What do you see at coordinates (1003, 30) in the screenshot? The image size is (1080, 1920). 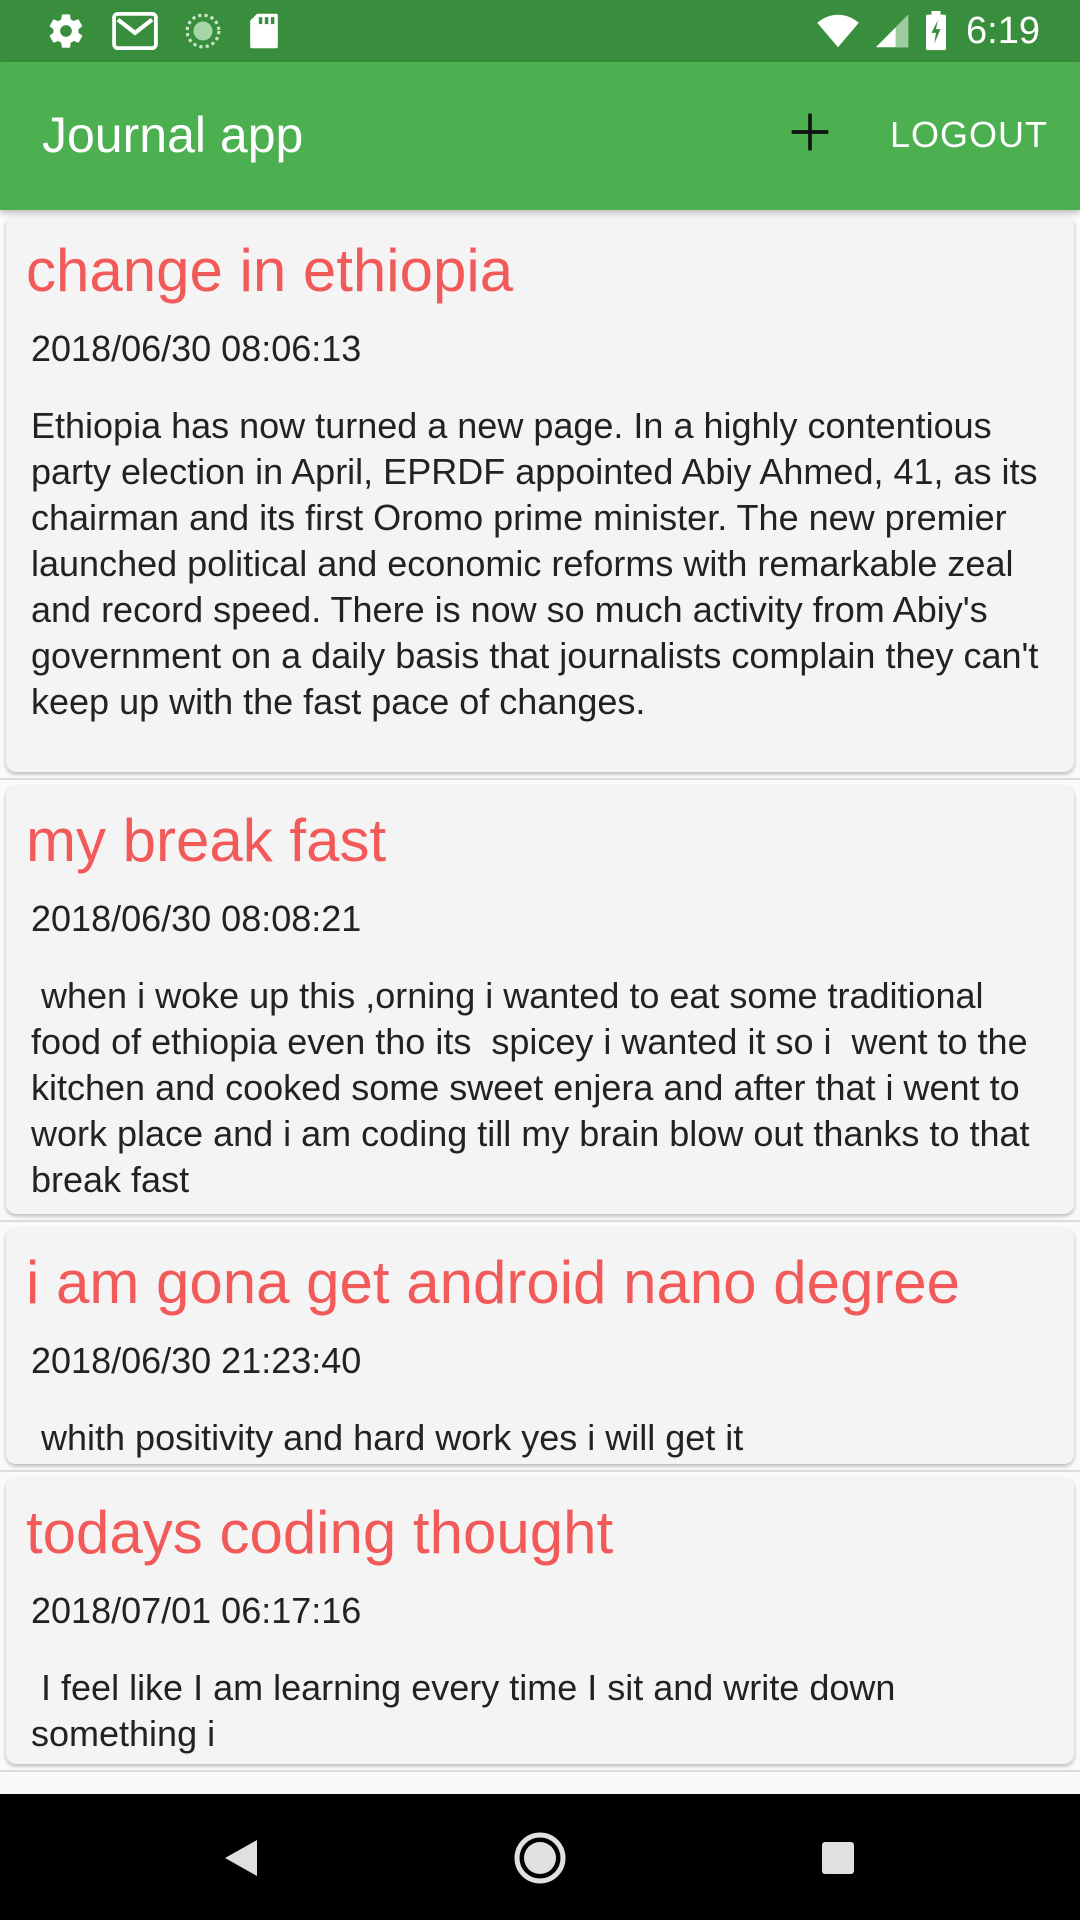 I see `status-time: 6:19` at bounding box center [1003, 30].